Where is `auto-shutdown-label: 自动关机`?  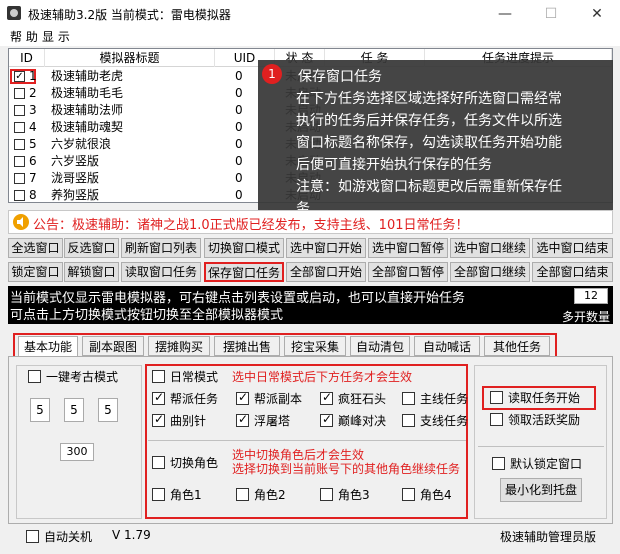
auto-shutdown-label: 自动关机 is located at coordinates (68, 537).